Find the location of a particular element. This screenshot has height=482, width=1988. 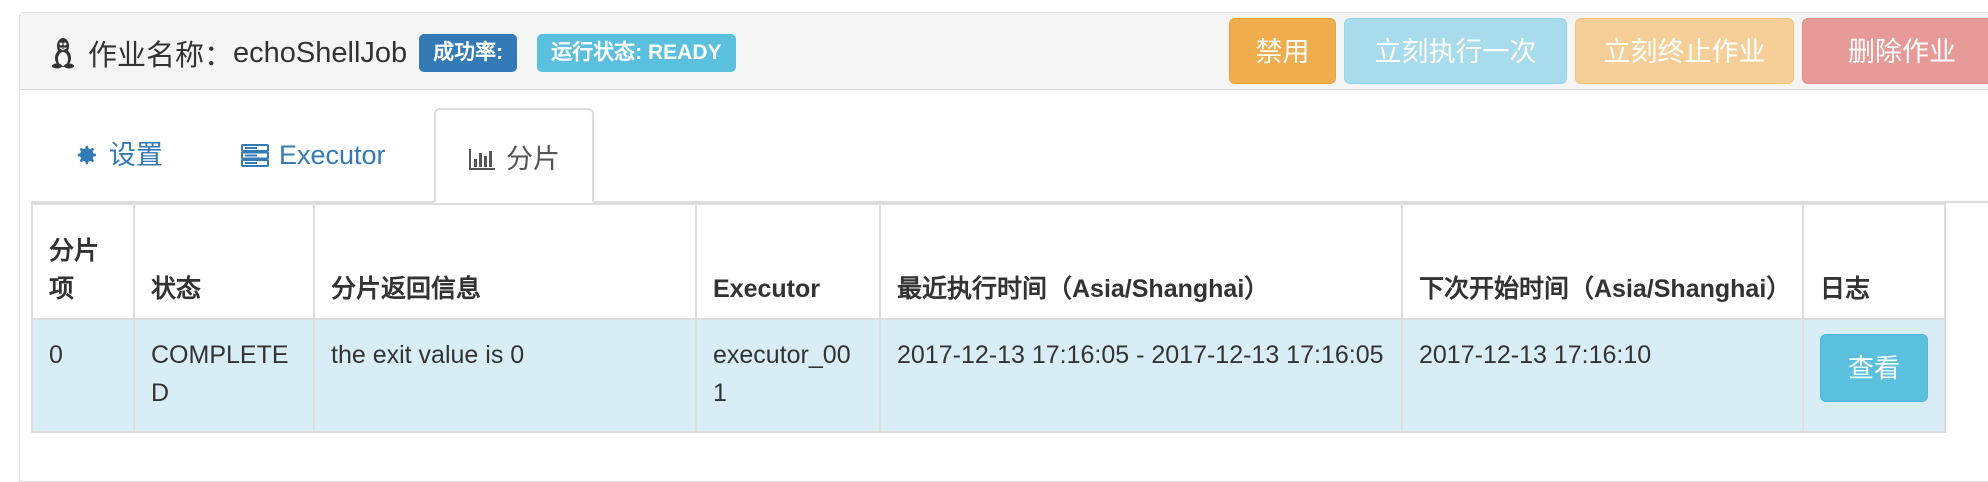

bar-chart-icon is located at coordinates (482, 159).